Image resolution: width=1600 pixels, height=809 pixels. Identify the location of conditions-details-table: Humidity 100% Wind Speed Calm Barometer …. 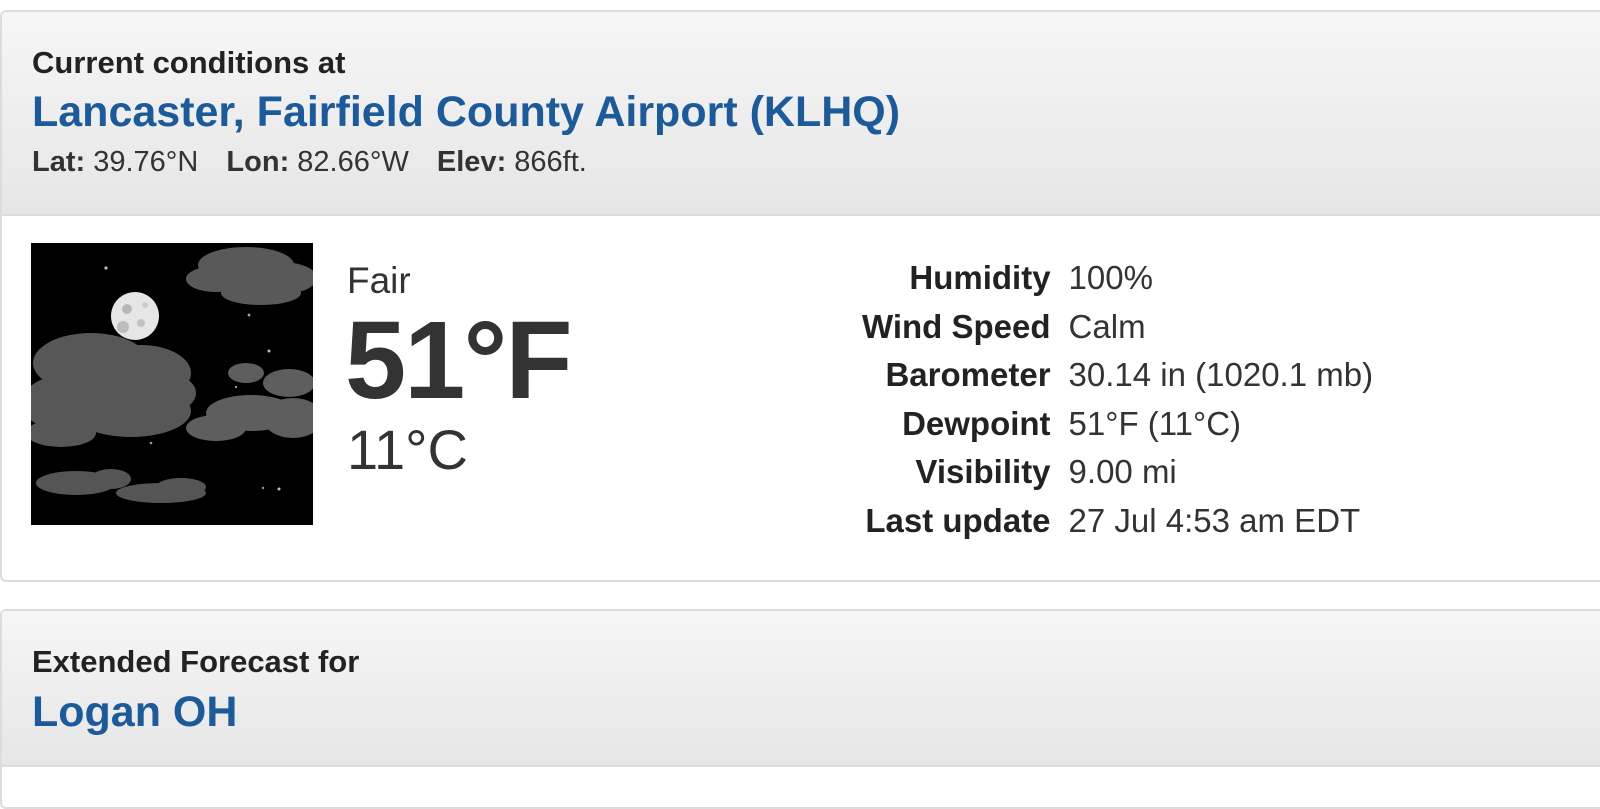
(1117, 399).